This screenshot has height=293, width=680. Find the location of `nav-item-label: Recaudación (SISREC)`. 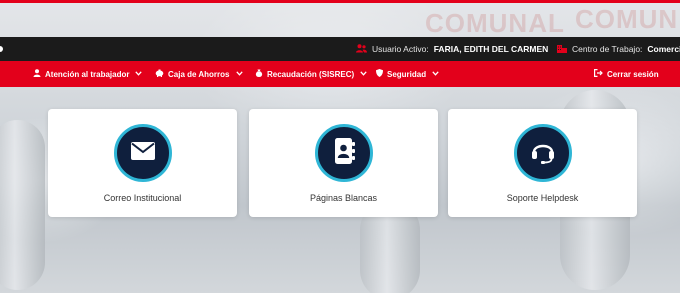

nav-item-label: Recaudación (SISREC) is located at coordinates (311, 74).